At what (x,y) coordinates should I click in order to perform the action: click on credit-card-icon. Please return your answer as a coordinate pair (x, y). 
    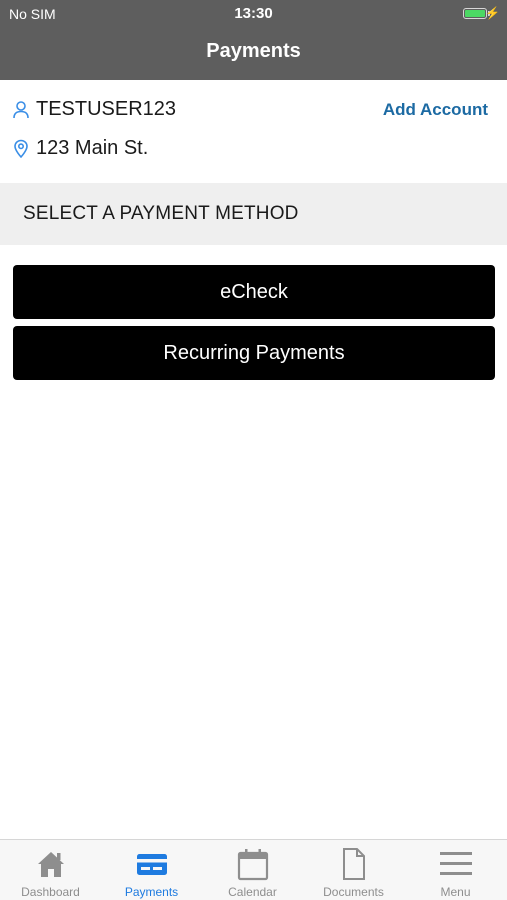
    Looking at the image, I should click on (151, 864).